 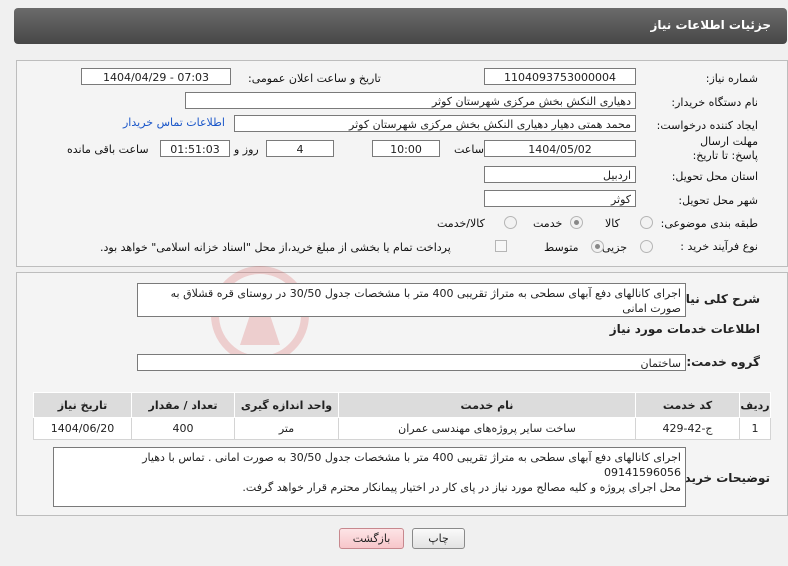 I want to click on city-label: شهر محل تحویل:, so click(x=718, y=200).